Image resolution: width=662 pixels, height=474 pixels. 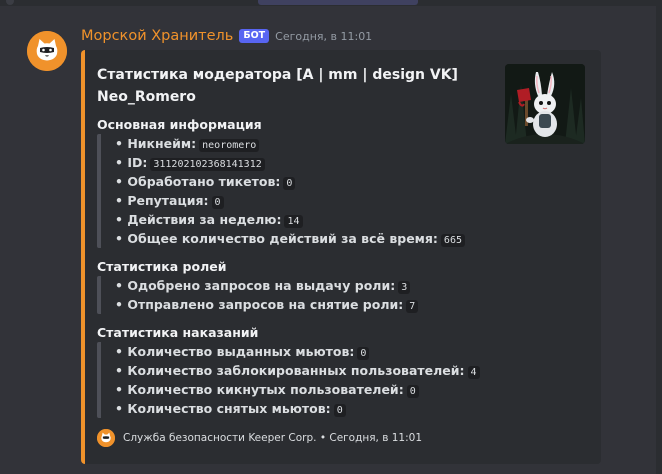 I want to click on previous-avatar-edge, so click(x=10, y=2).